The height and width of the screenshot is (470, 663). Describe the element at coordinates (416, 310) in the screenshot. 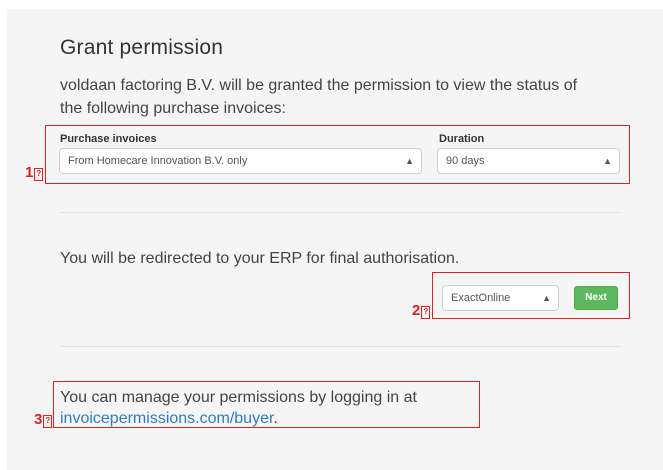

I see `annotation-number: 2` at that location.